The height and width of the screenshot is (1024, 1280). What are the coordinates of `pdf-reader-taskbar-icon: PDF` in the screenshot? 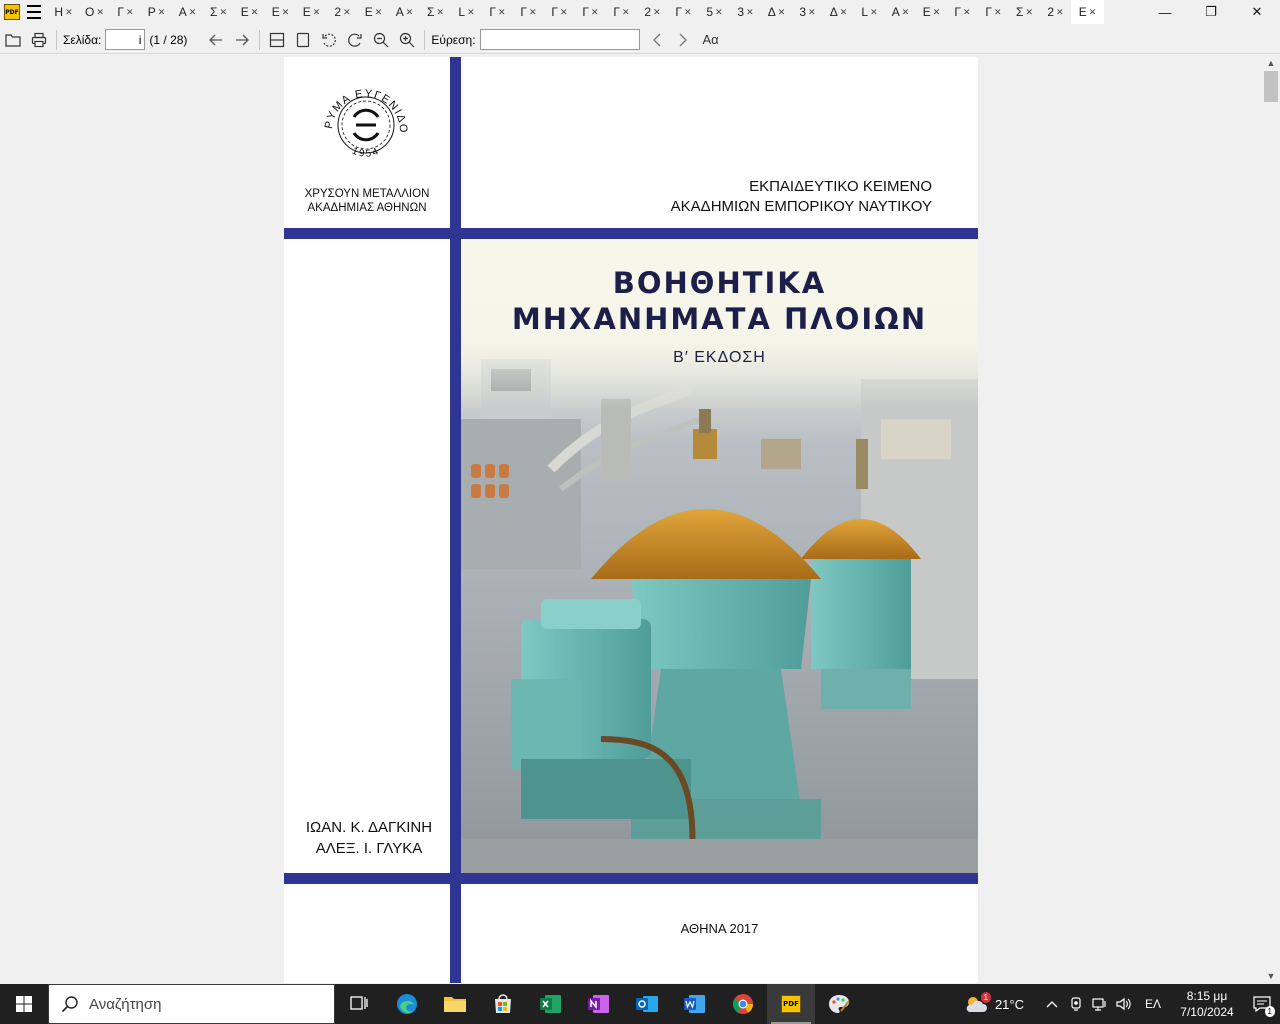 It's located at (791, 1004).